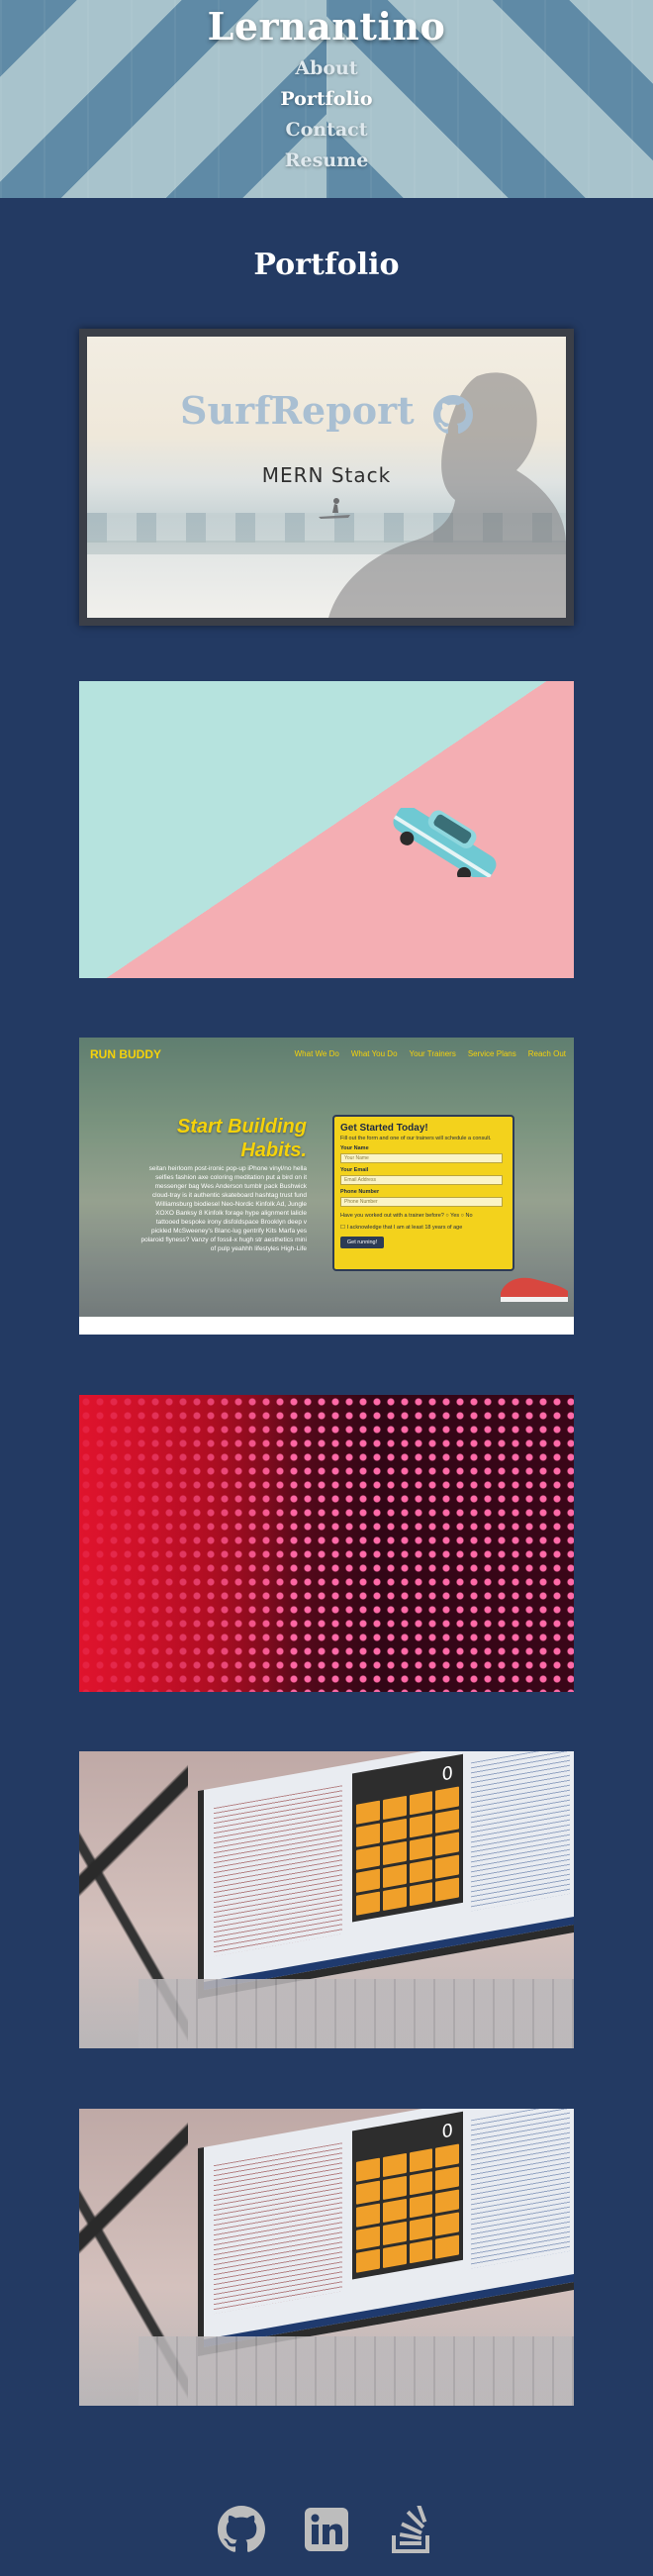  I want to click on toy-car-image, so click(445, 843).